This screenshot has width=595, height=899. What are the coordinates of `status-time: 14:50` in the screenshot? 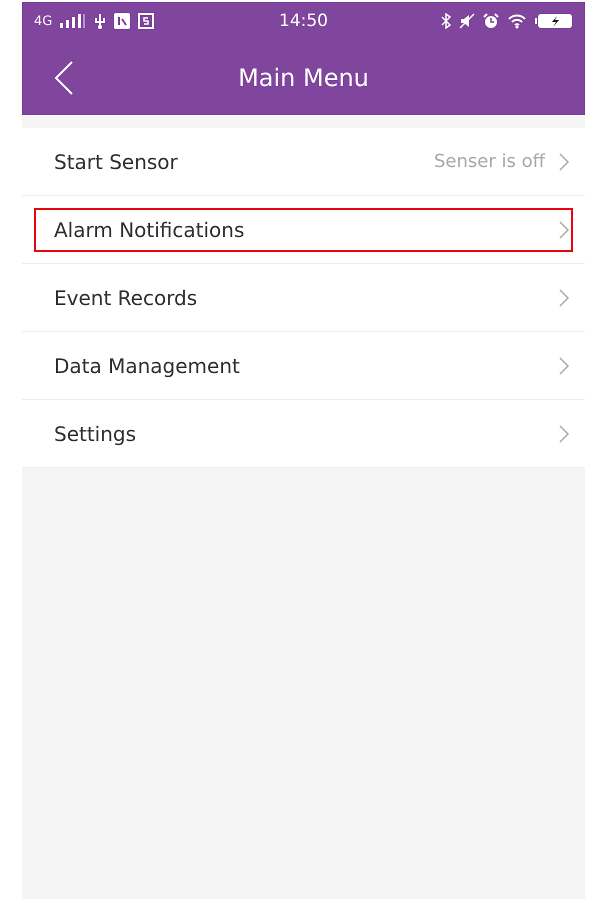 It's located at (303, 21).